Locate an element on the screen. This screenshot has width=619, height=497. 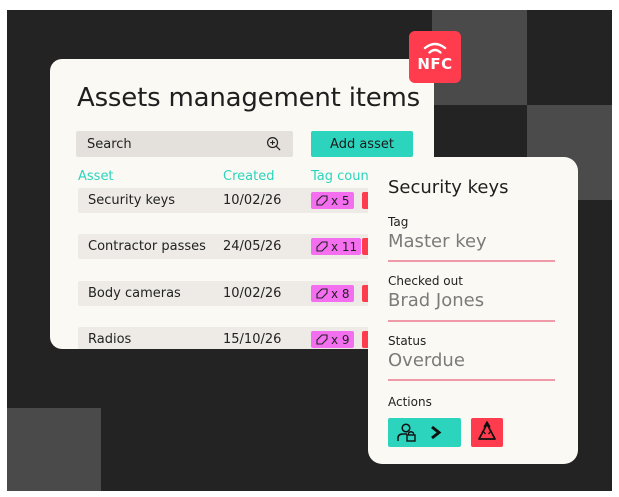
recycle-icon is located at coordinates (487, 430).